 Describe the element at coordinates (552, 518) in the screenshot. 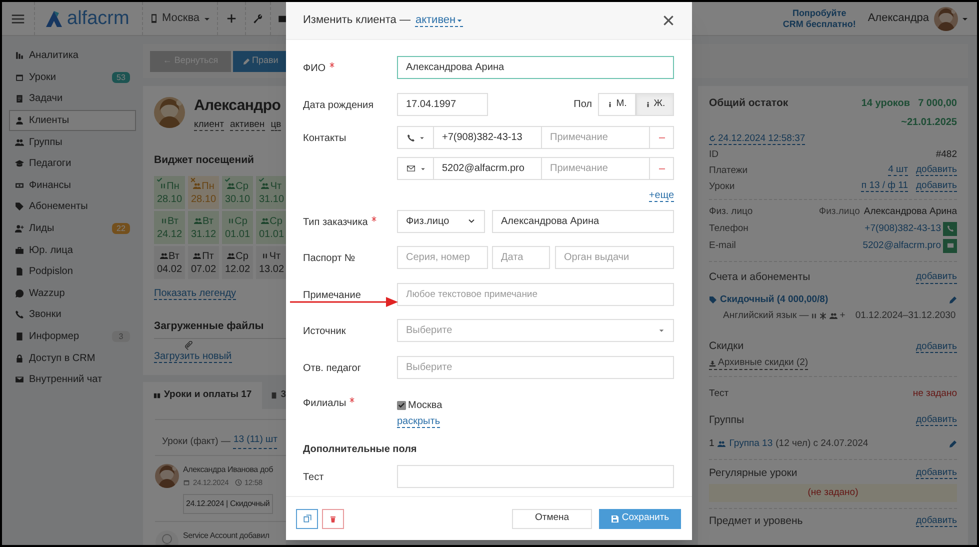

I see `cancel-button: Отмена` at that location.